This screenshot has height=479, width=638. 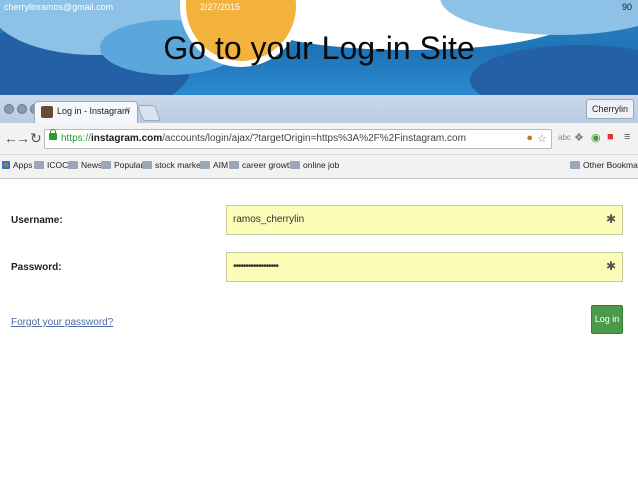 What do you see at coordinates (85, 165) in the screenshot?
I see `bookmark-news: News` at bounding box center [85, 165].